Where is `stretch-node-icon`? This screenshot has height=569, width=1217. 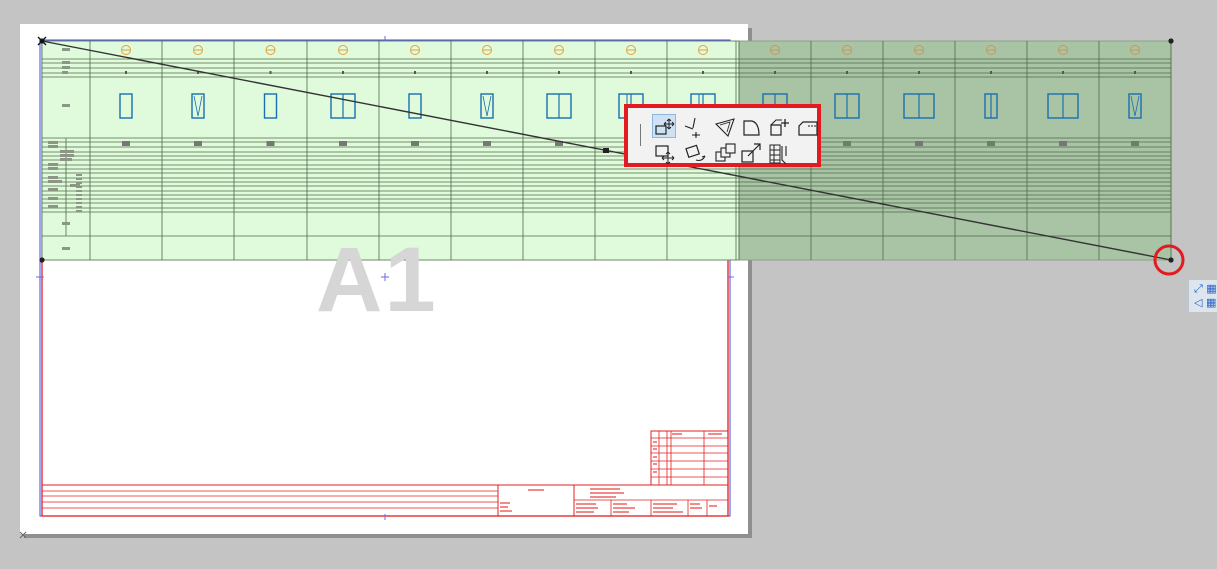 stretch-node-icon is located at coordinates (692, 127).